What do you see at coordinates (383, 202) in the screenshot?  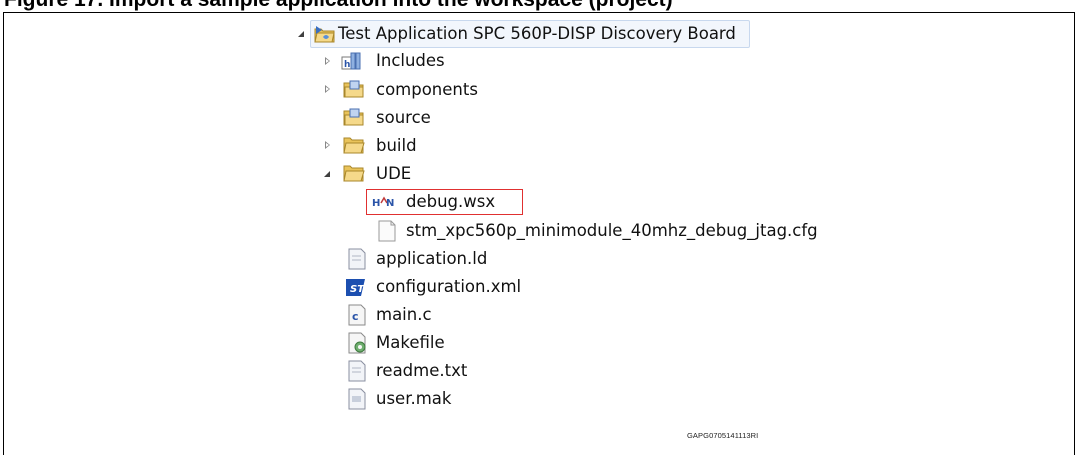 I see `wsx-file-icon: H N` at bounding box center [383, 202].